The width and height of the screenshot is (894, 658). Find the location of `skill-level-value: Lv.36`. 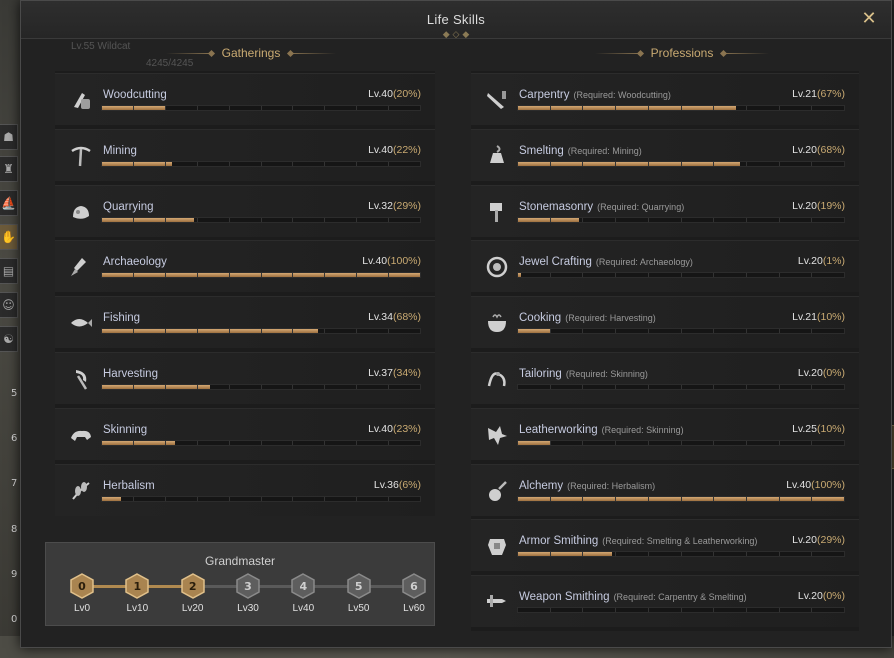

skill-level-value: Lv.36 is located at coordinates (386, 484).